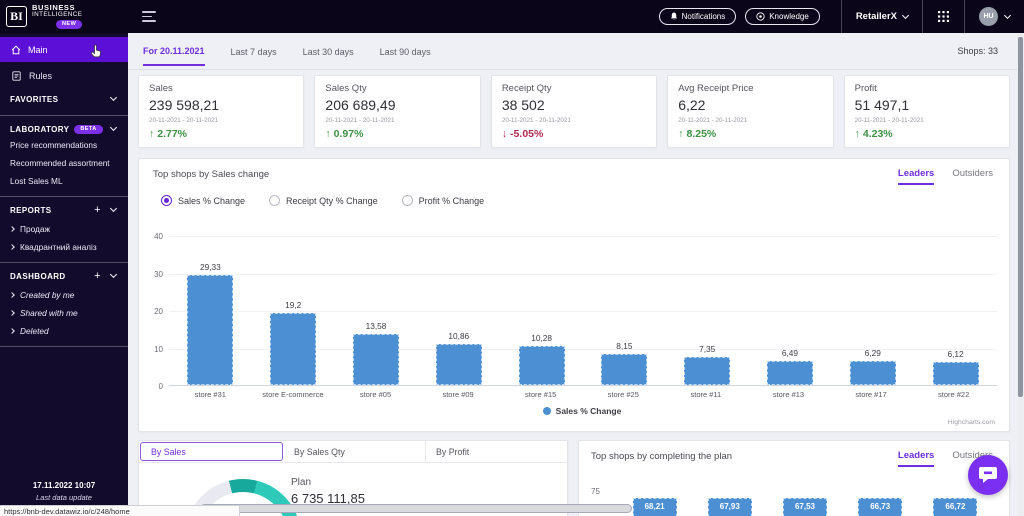 This screenshot has height=516, width=1024. I want to click on tab-by-profit: By Profit, so click(496, 451).